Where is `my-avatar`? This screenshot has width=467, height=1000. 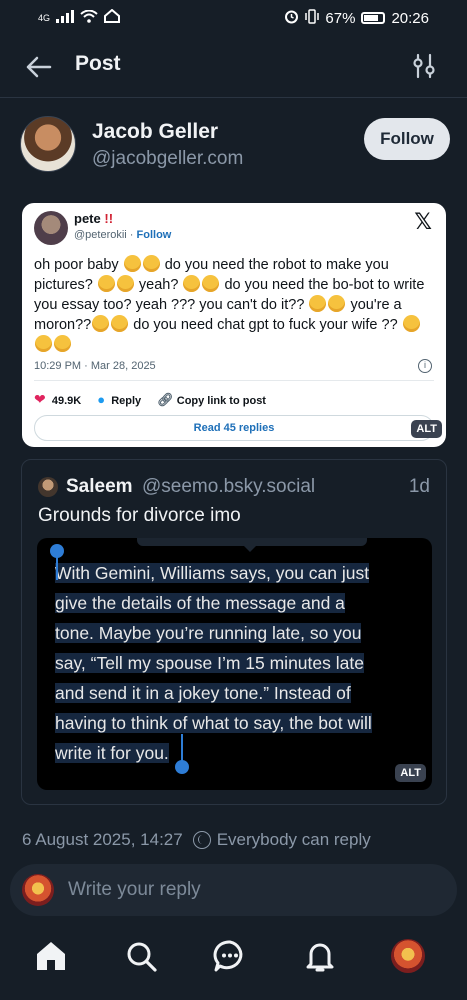
my-avatar is located at coordinates (38, 890).